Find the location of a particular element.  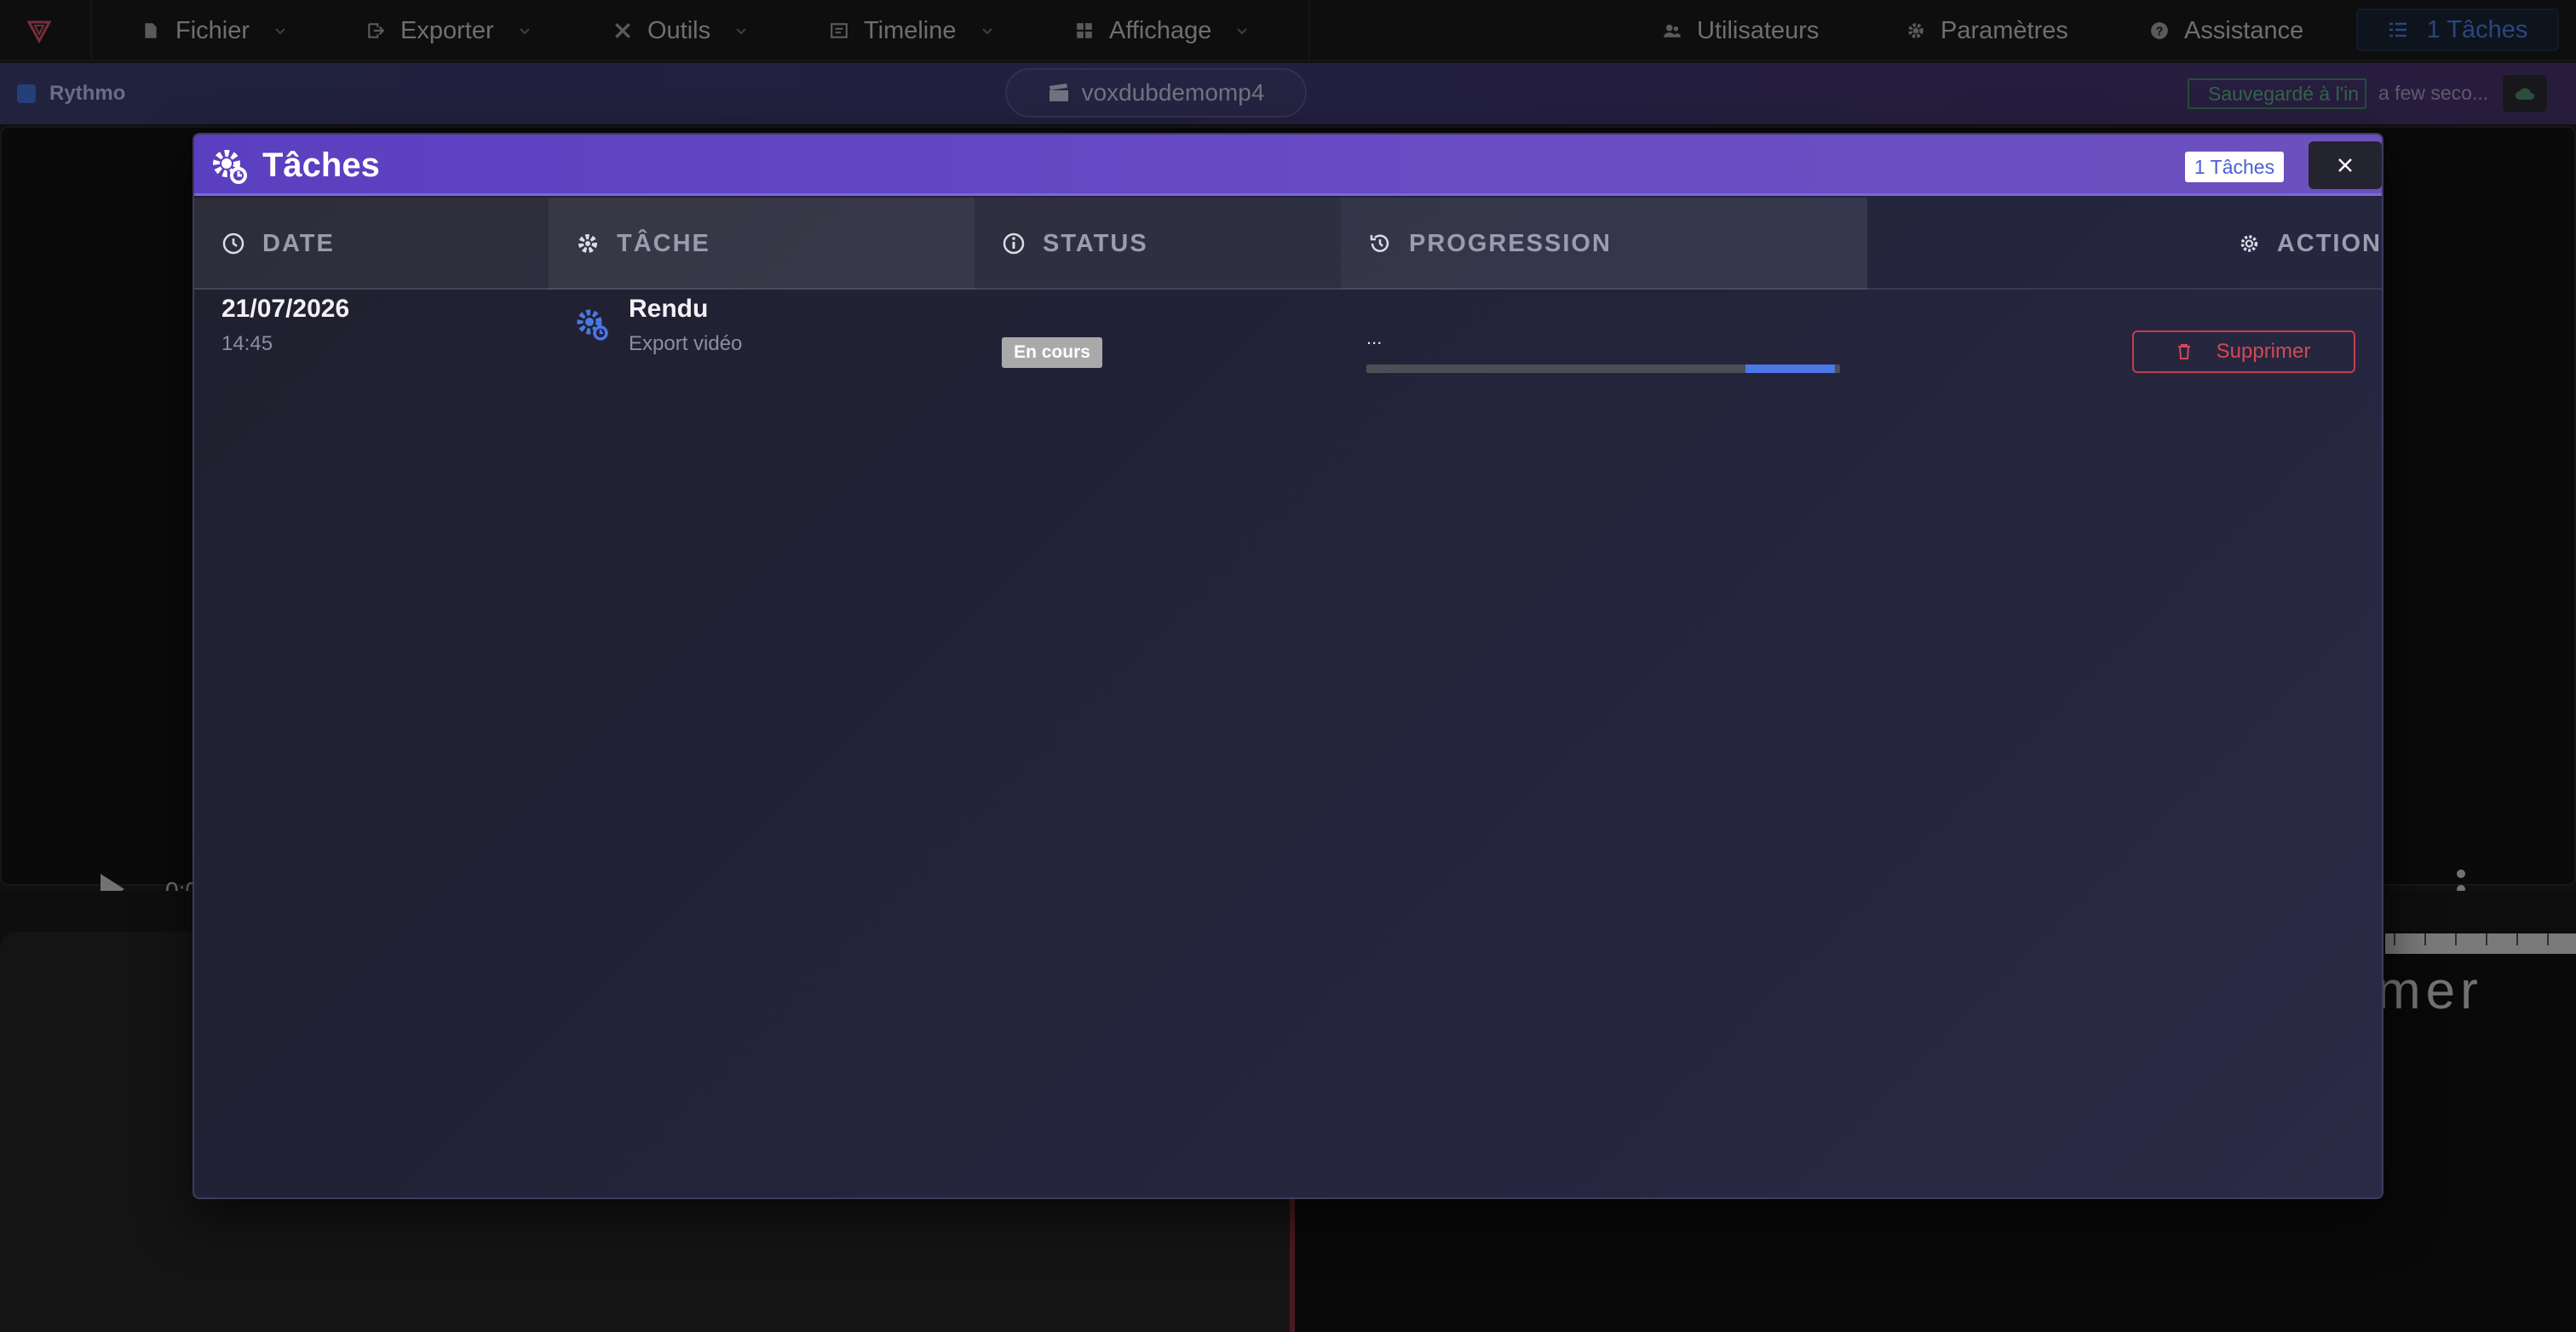

column-date-label: DATE is located at coordinates (298, 243).